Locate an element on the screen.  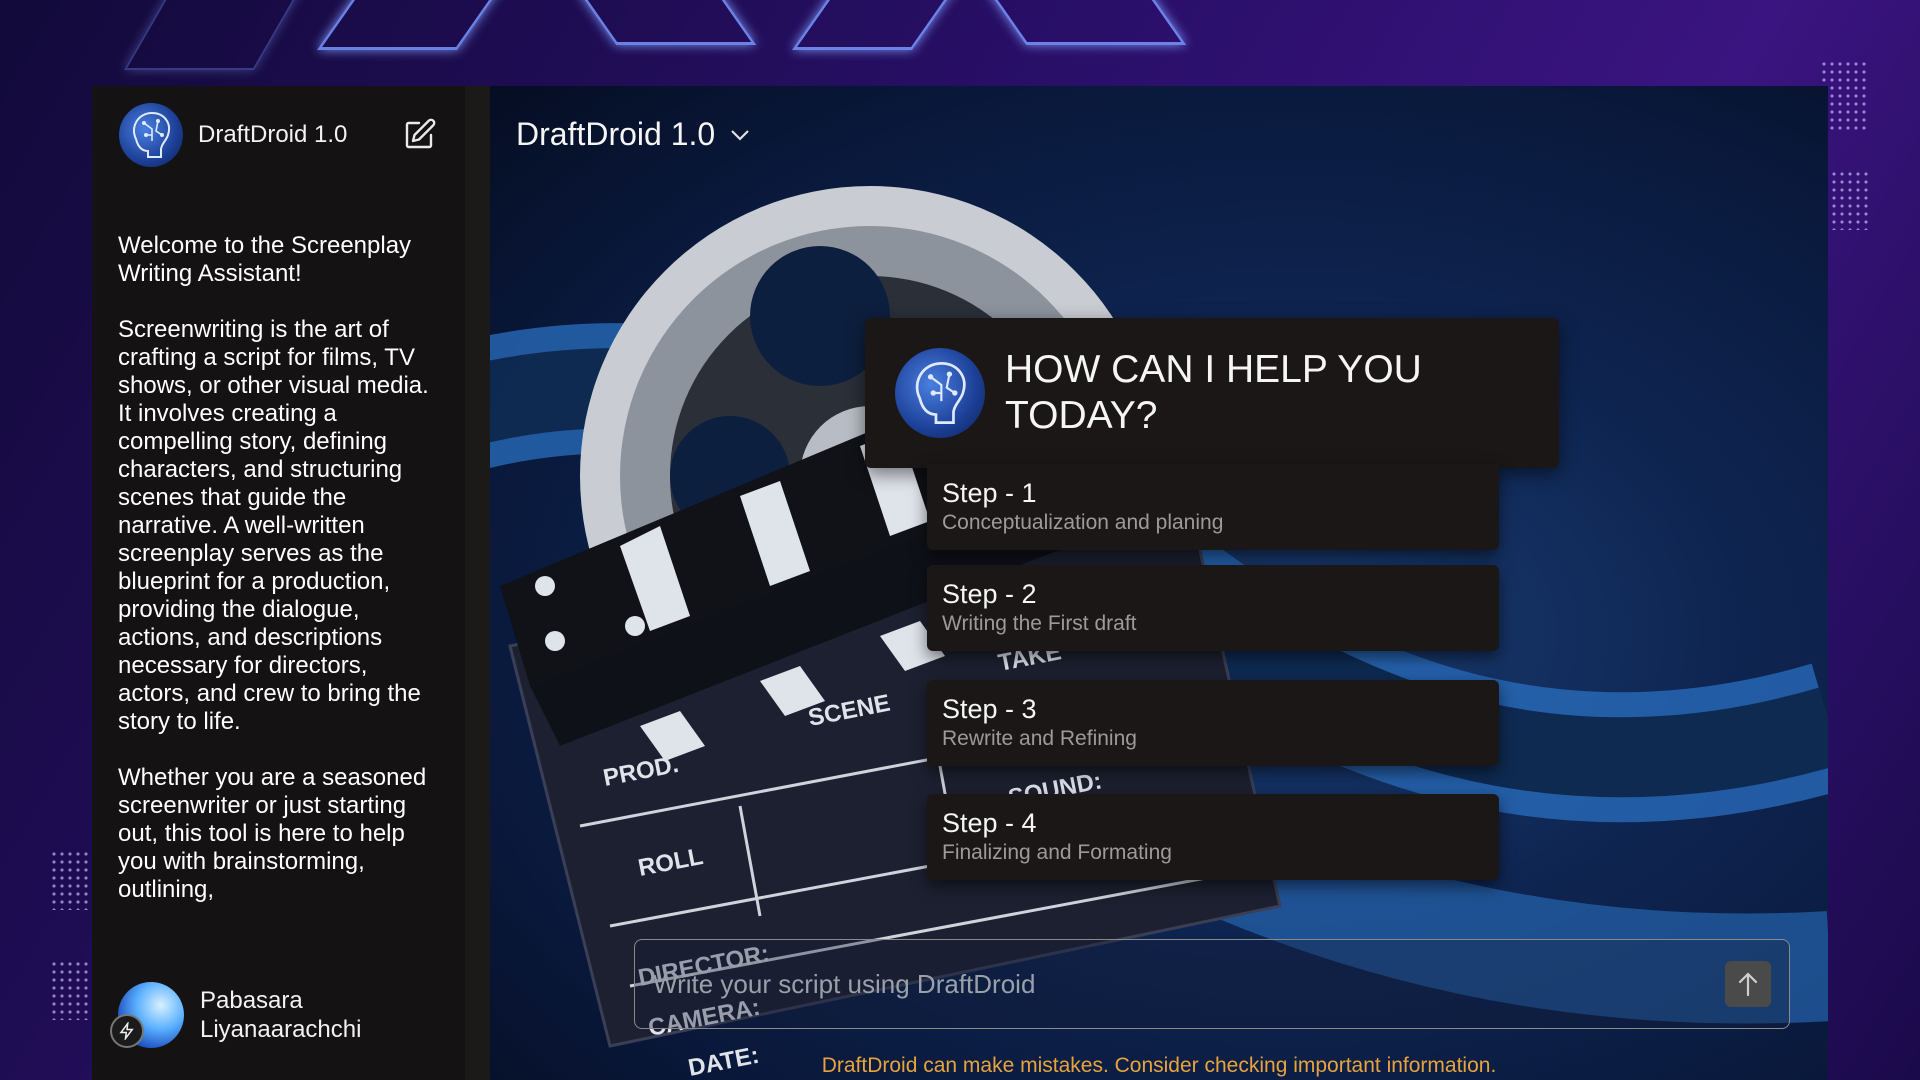
arrow-up-icon is located at coordinates (1748, 984).